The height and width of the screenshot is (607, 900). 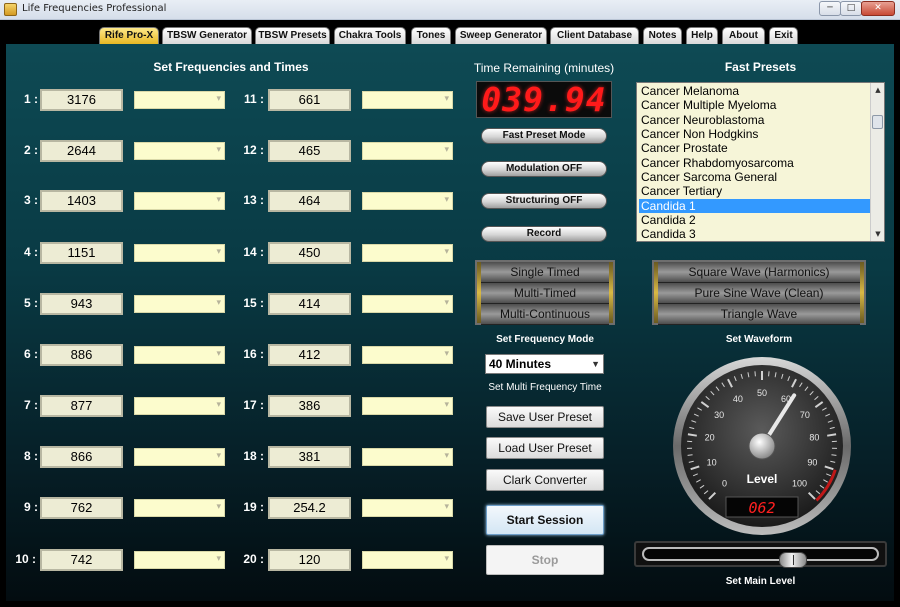 I want to click on load-user-preset-button: Load User Preset, so click(x=545, y=448).